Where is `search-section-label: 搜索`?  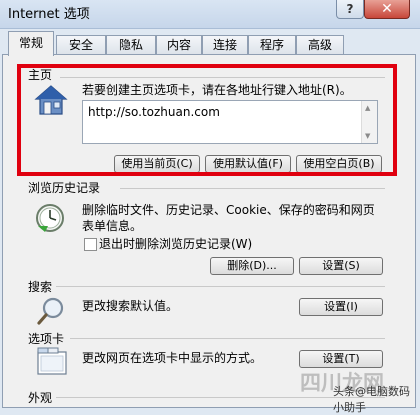
search-section-label: 搜索 is located at coordinates (42, 286).